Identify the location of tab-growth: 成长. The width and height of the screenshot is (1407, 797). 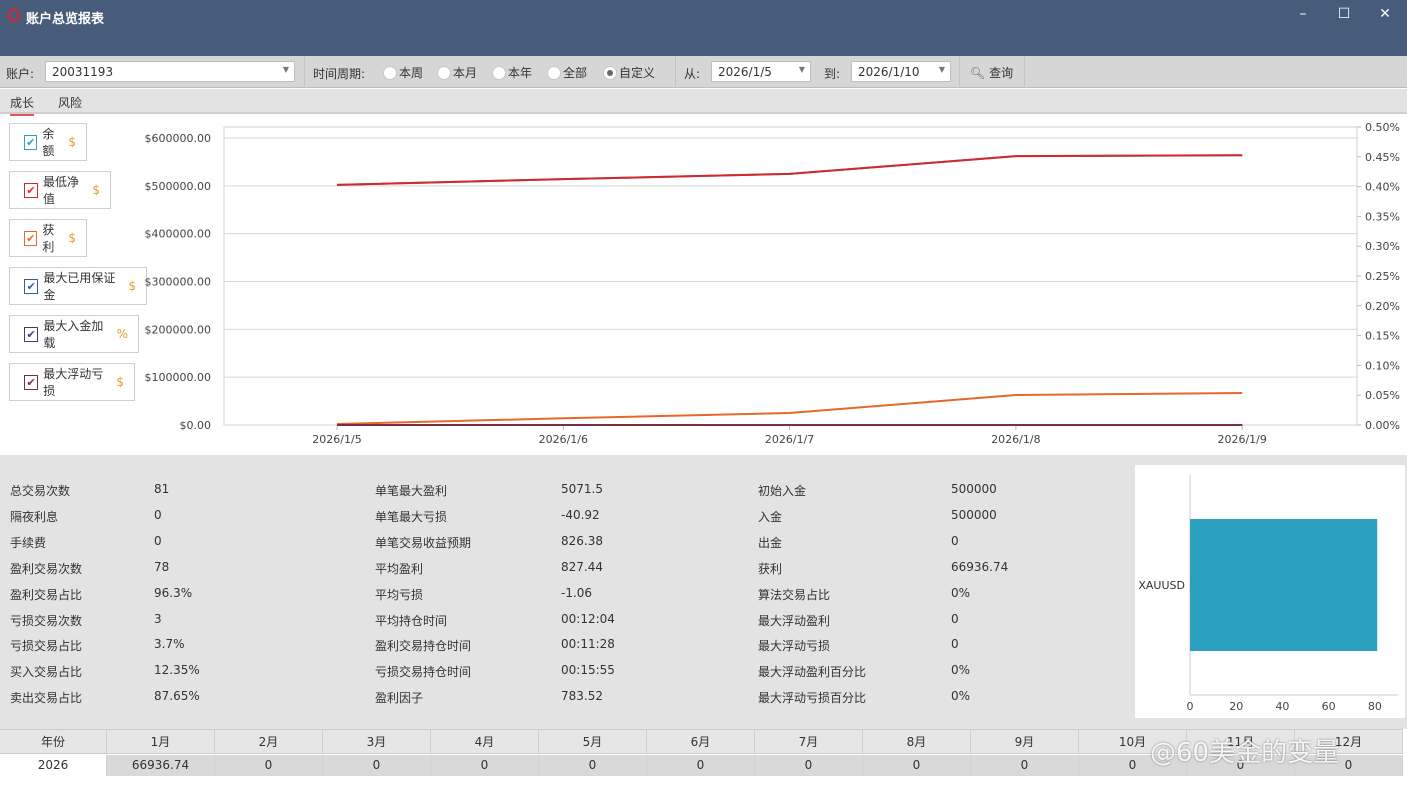
(22, 105).